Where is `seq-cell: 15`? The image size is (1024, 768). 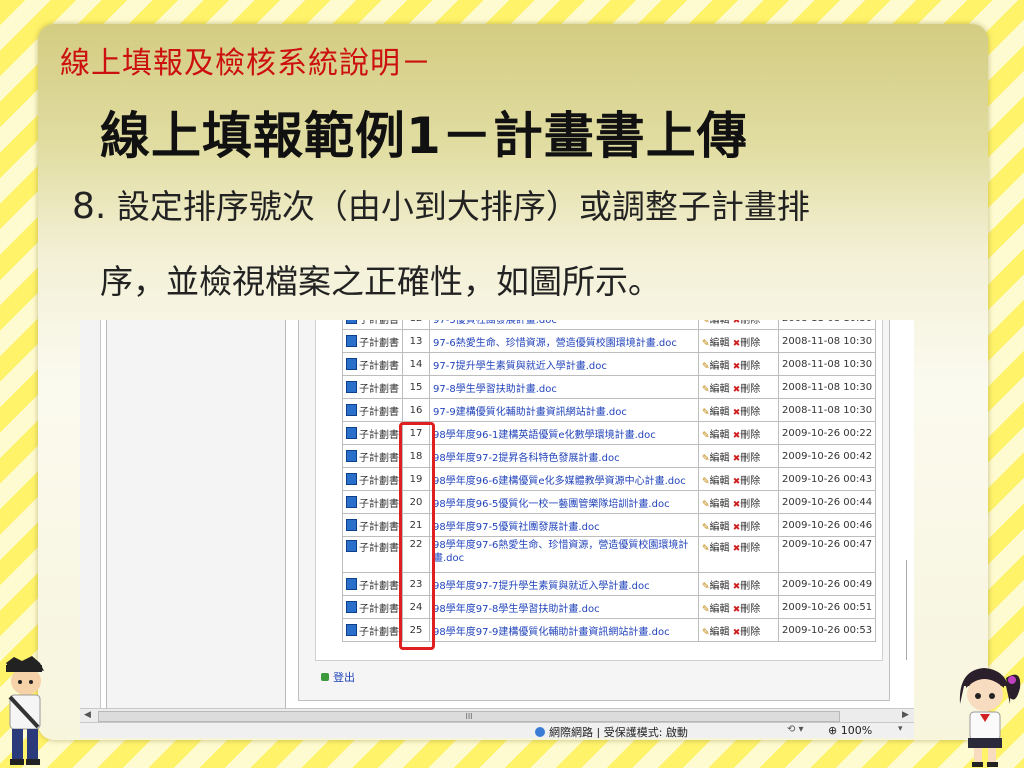 seq-cell: 15 is located at coordinates (416, 387).